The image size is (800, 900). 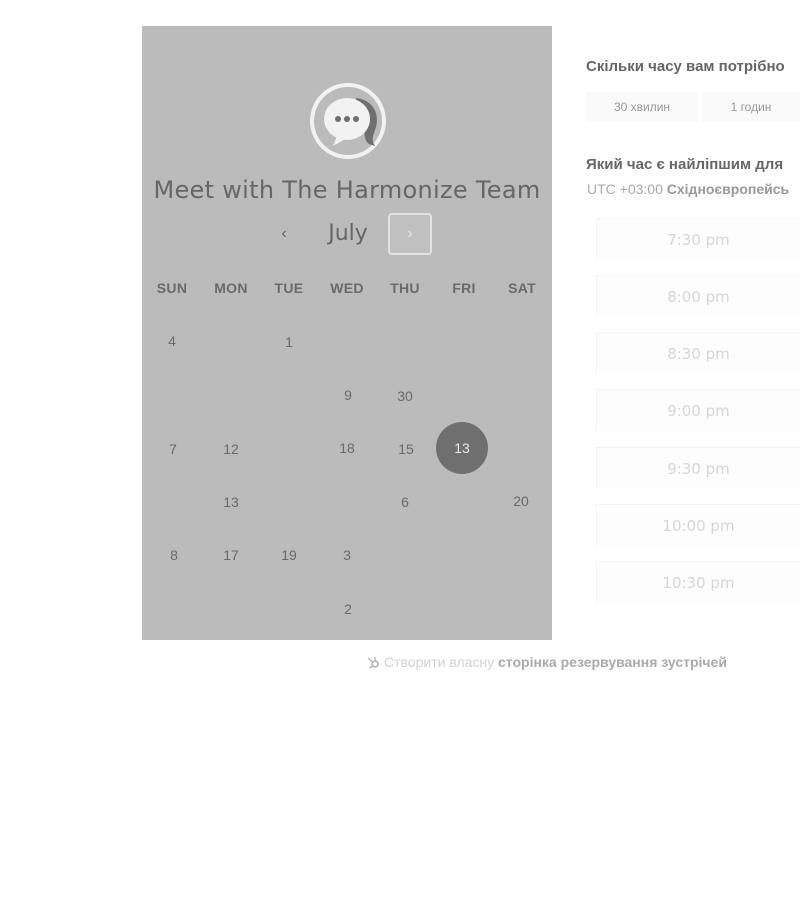 I want to click on weekday-fri: FRI, so click(x=464, y=288).